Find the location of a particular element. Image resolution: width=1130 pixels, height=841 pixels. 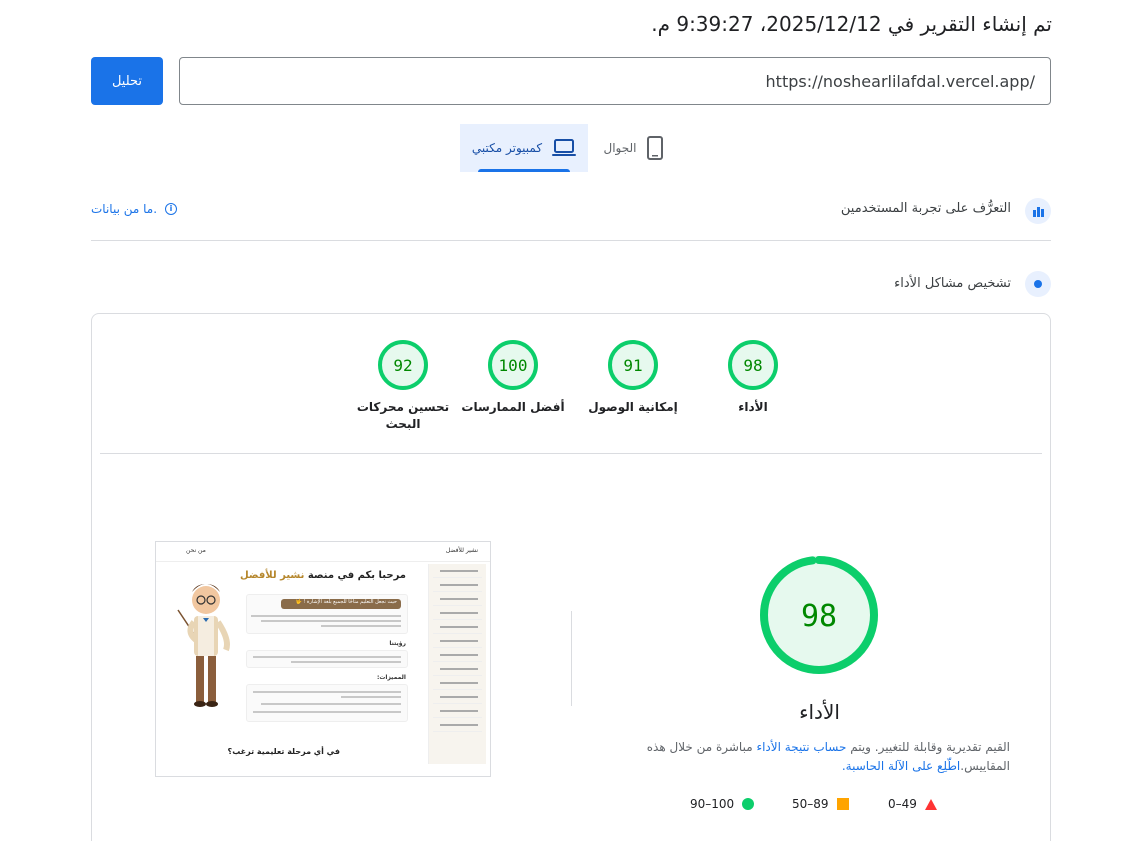

gauge-performance: 98 الأداء is located at coordinates (753, 378).